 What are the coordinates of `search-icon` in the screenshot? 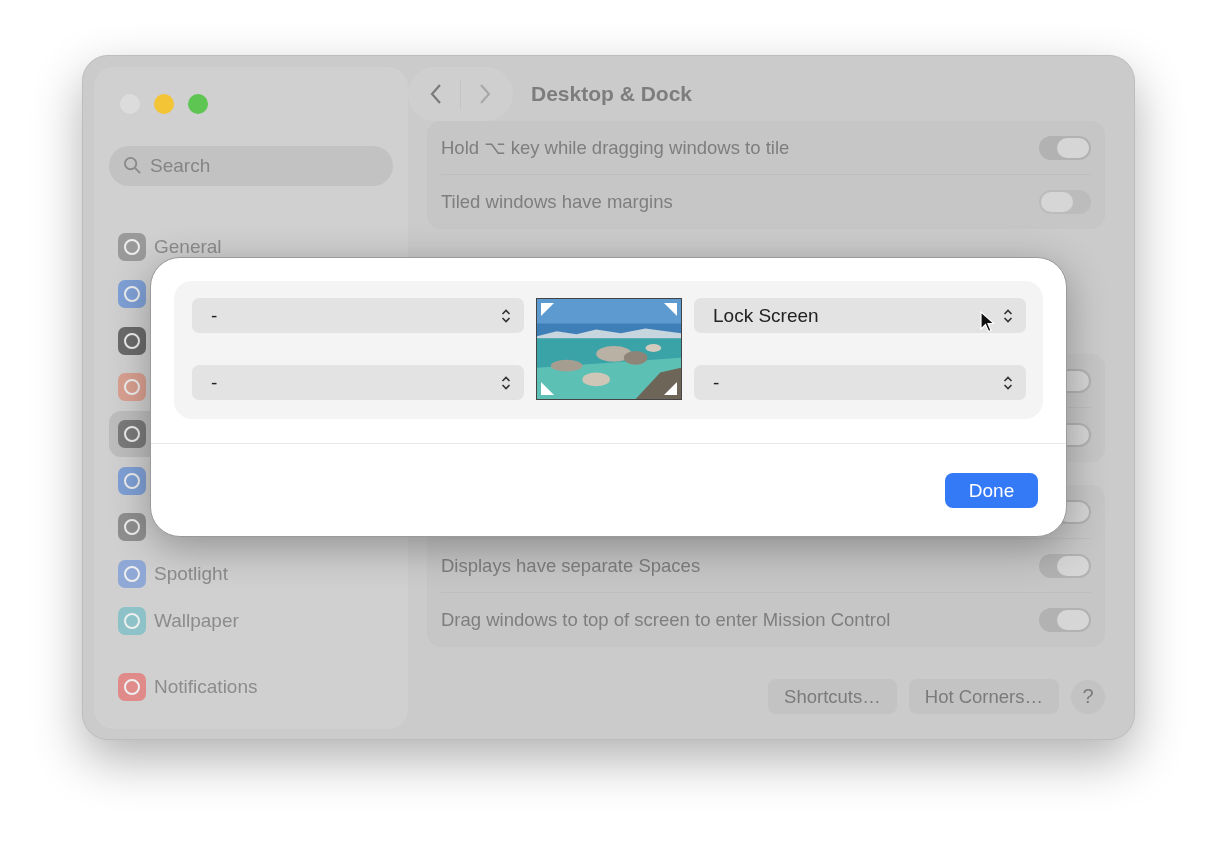 It's located at (132, 165).